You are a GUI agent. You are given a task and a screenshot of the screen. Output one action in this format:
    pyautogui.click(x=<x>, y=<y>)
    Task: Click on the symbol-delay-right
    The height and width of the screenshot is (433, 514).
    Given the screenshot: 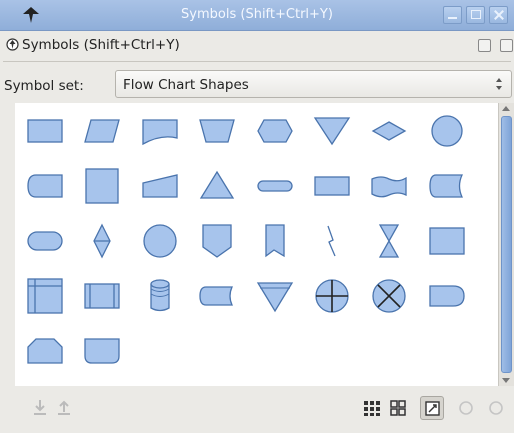 What is the action you would take?
    pyautogui.click(x=447, y=296)
    